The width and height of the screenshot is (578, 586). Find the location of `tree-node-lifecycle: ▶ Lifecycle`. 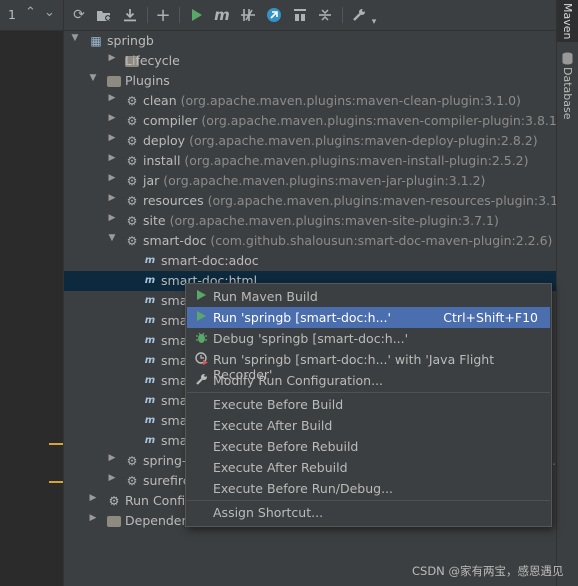

tree-node-lifecycle: ▶ Lifecycle is located at coordinates (310, 61).